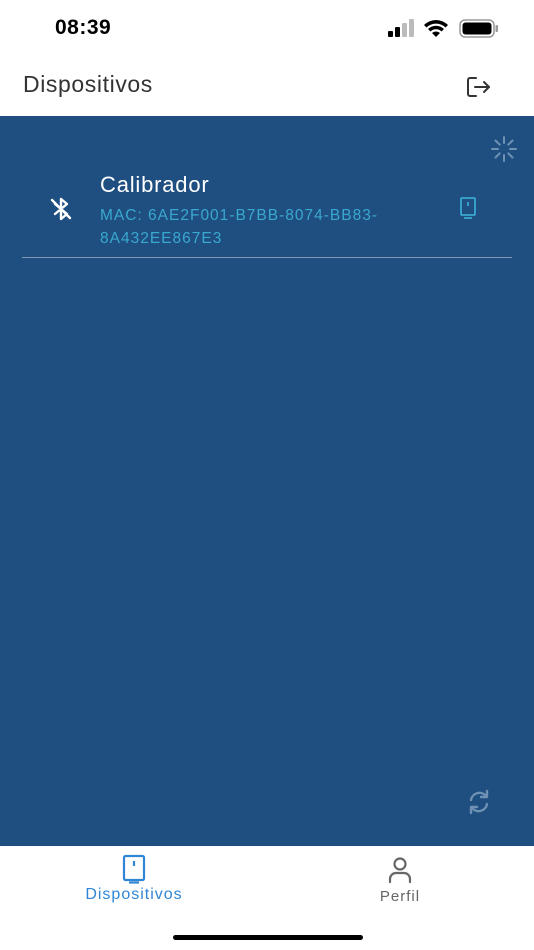 The image size is (534, 950). I want to click on nav-tab-perfil: Perfil, so click(400, 880).